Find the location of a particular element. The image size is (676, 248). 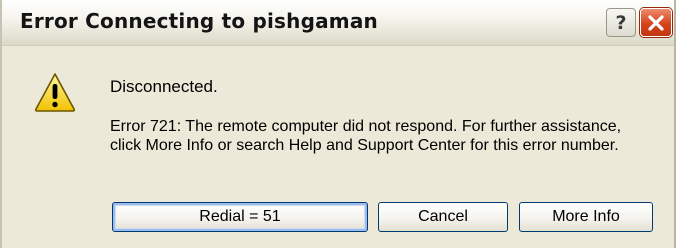

help-icon: ? is located at coordinates (621, 22).